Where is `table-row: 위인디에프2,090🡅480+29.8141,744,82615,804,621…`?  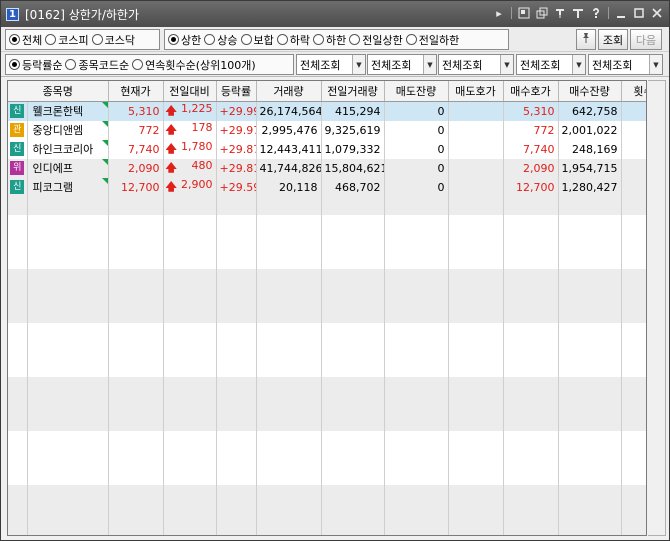
table-row: 위인디에프2,090🡅480+29.8141,744,82615,804,621… is located at coordinates (327, 168).